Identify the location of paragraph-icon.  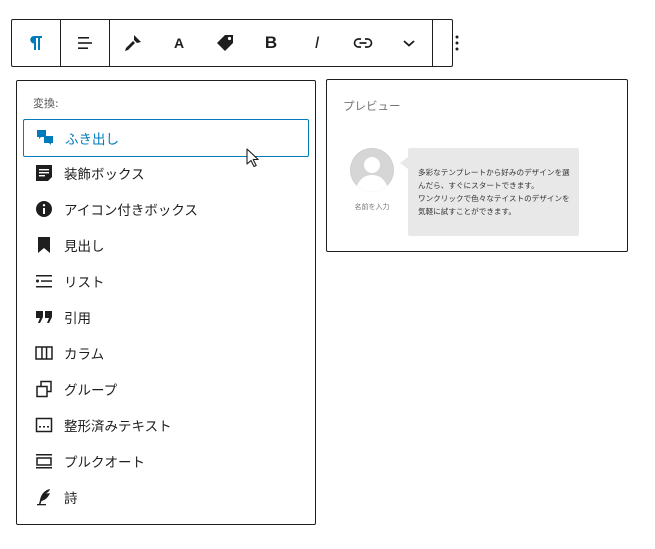
(36, 43).